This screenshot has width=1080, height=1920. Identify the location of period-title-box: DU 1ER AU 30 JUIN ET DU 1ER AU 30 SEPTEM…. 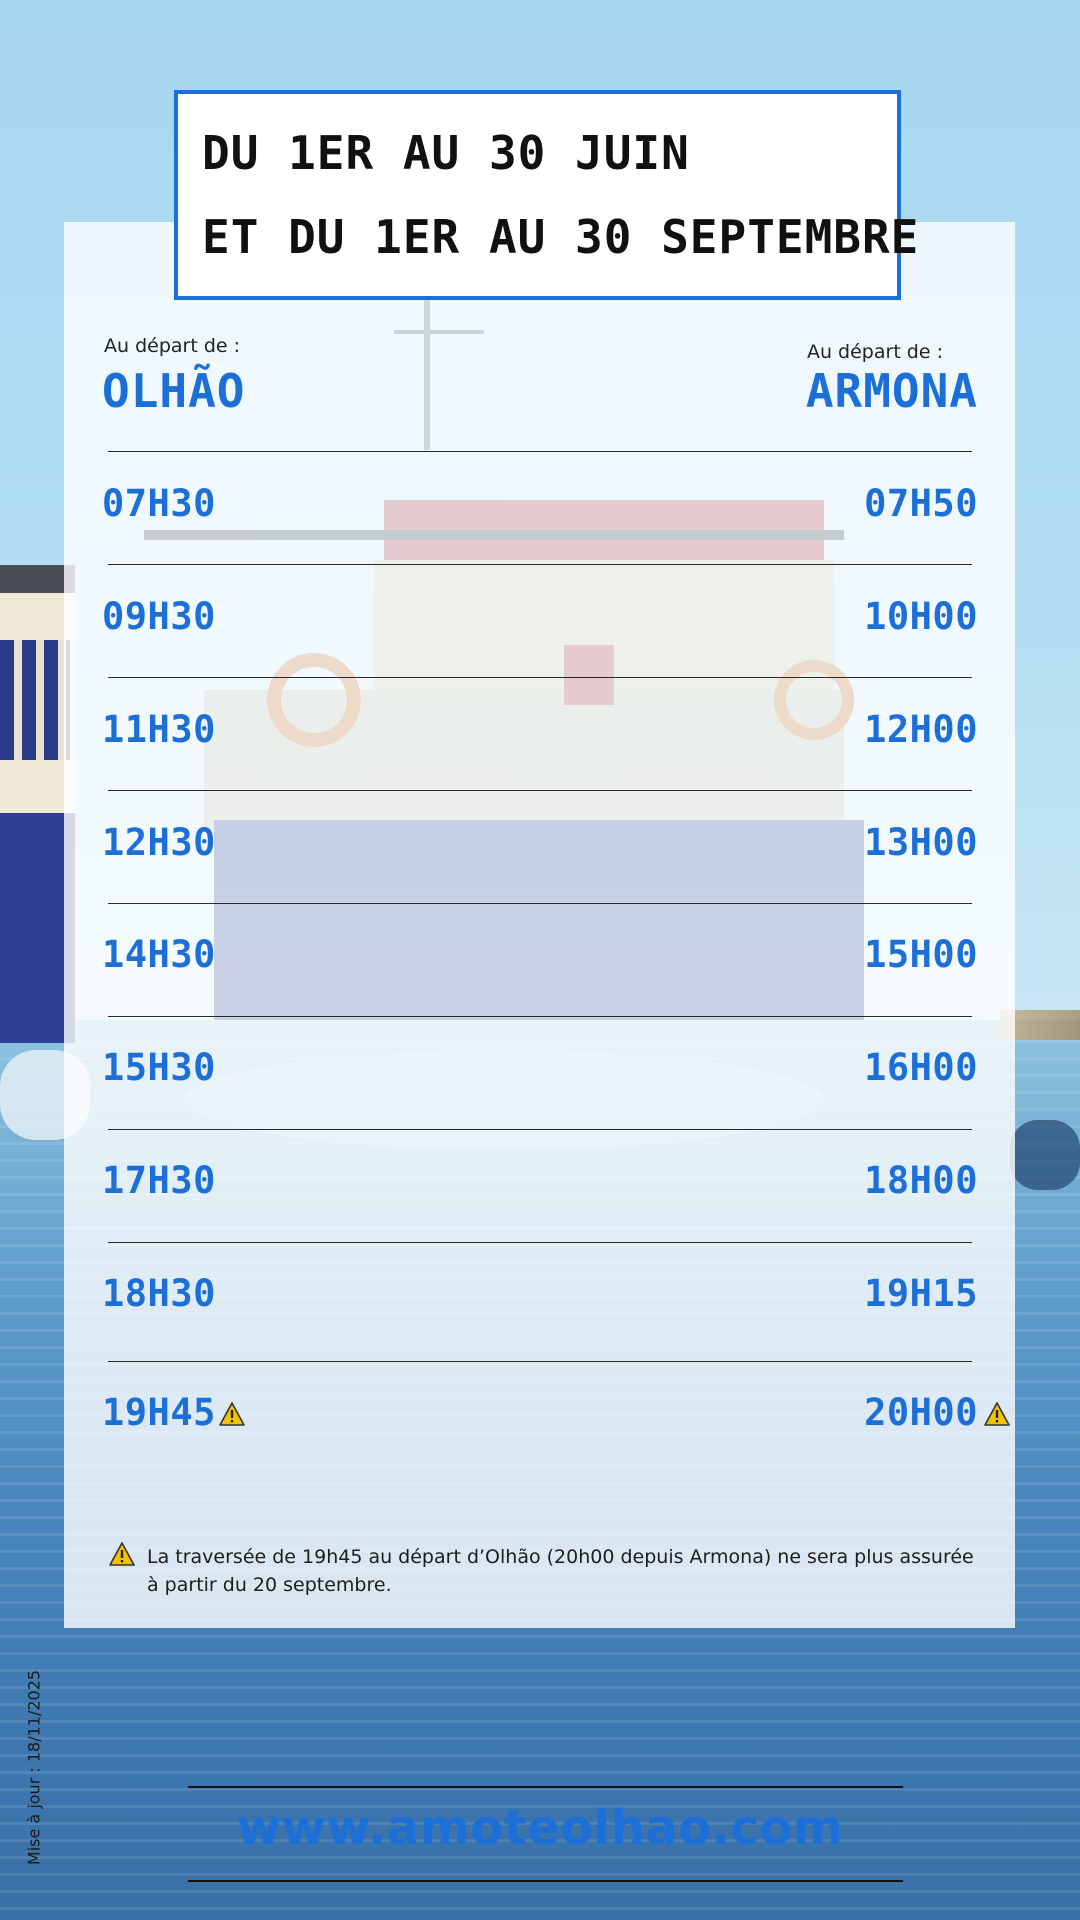
(546, 195).